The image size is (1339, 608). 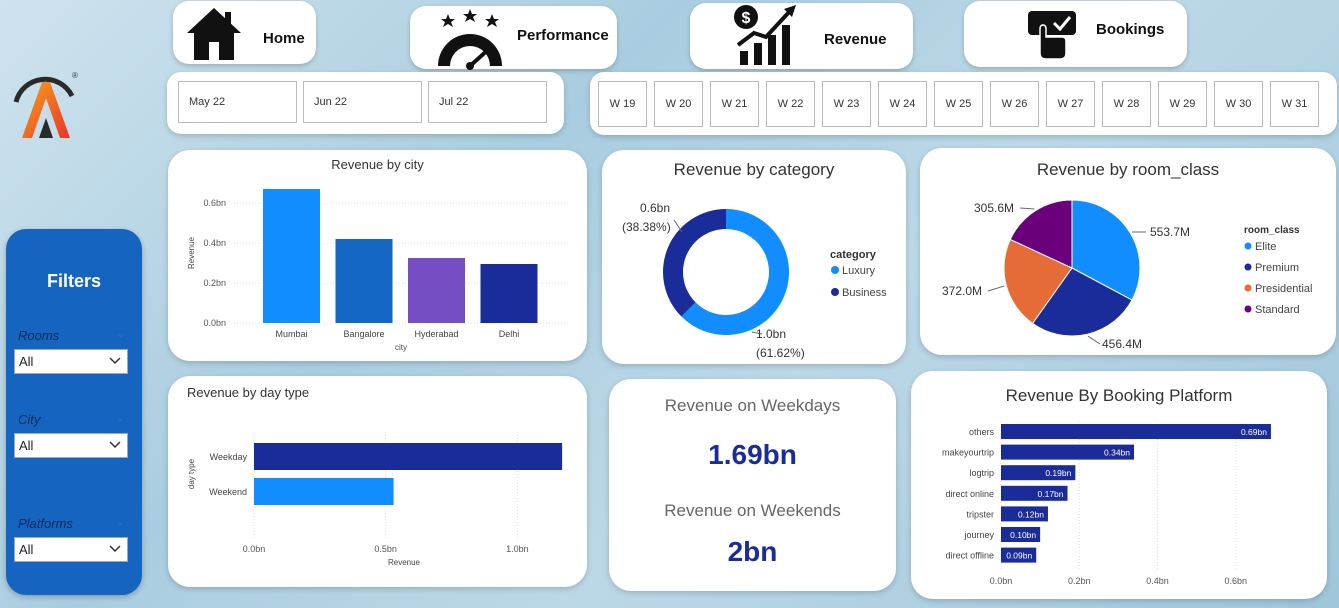 I want to click on rooms-filter-select: All, so click(x=71, y=361).